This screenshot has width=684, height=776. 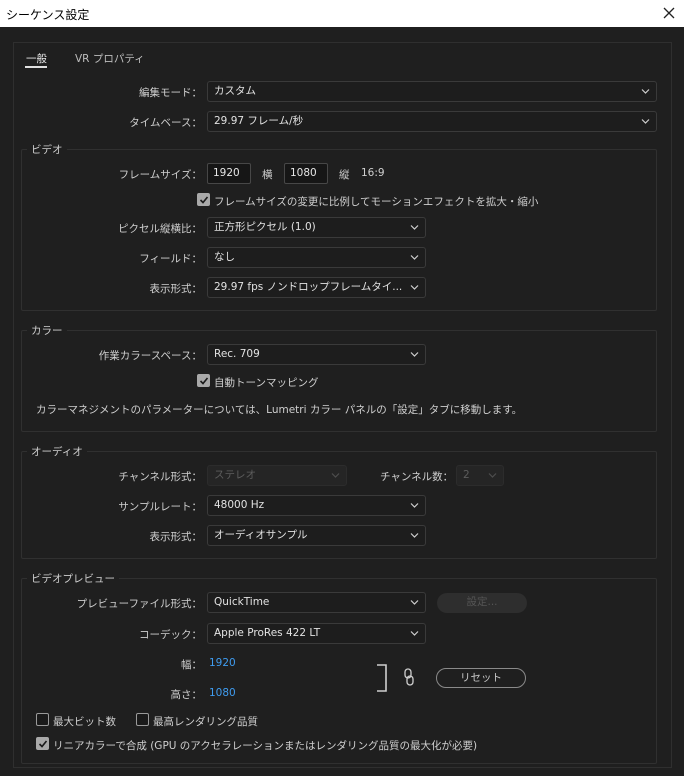 I want to click on preview-width-label: 幅：, so click(x=191, y=665).